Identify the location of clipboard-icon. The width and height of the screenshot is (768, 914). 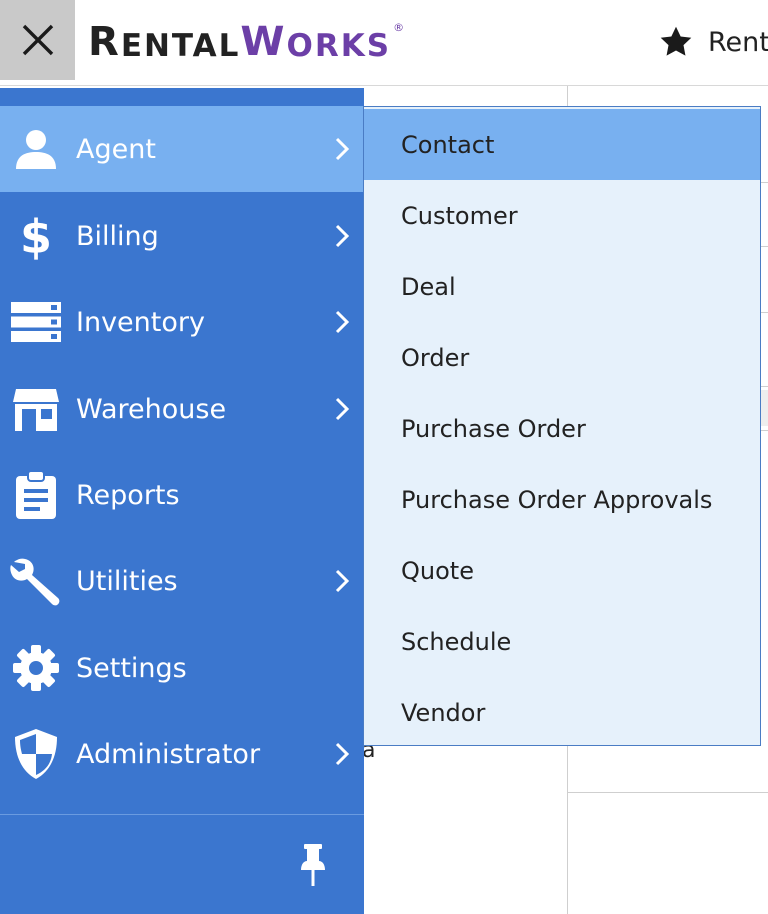
(36, 495).